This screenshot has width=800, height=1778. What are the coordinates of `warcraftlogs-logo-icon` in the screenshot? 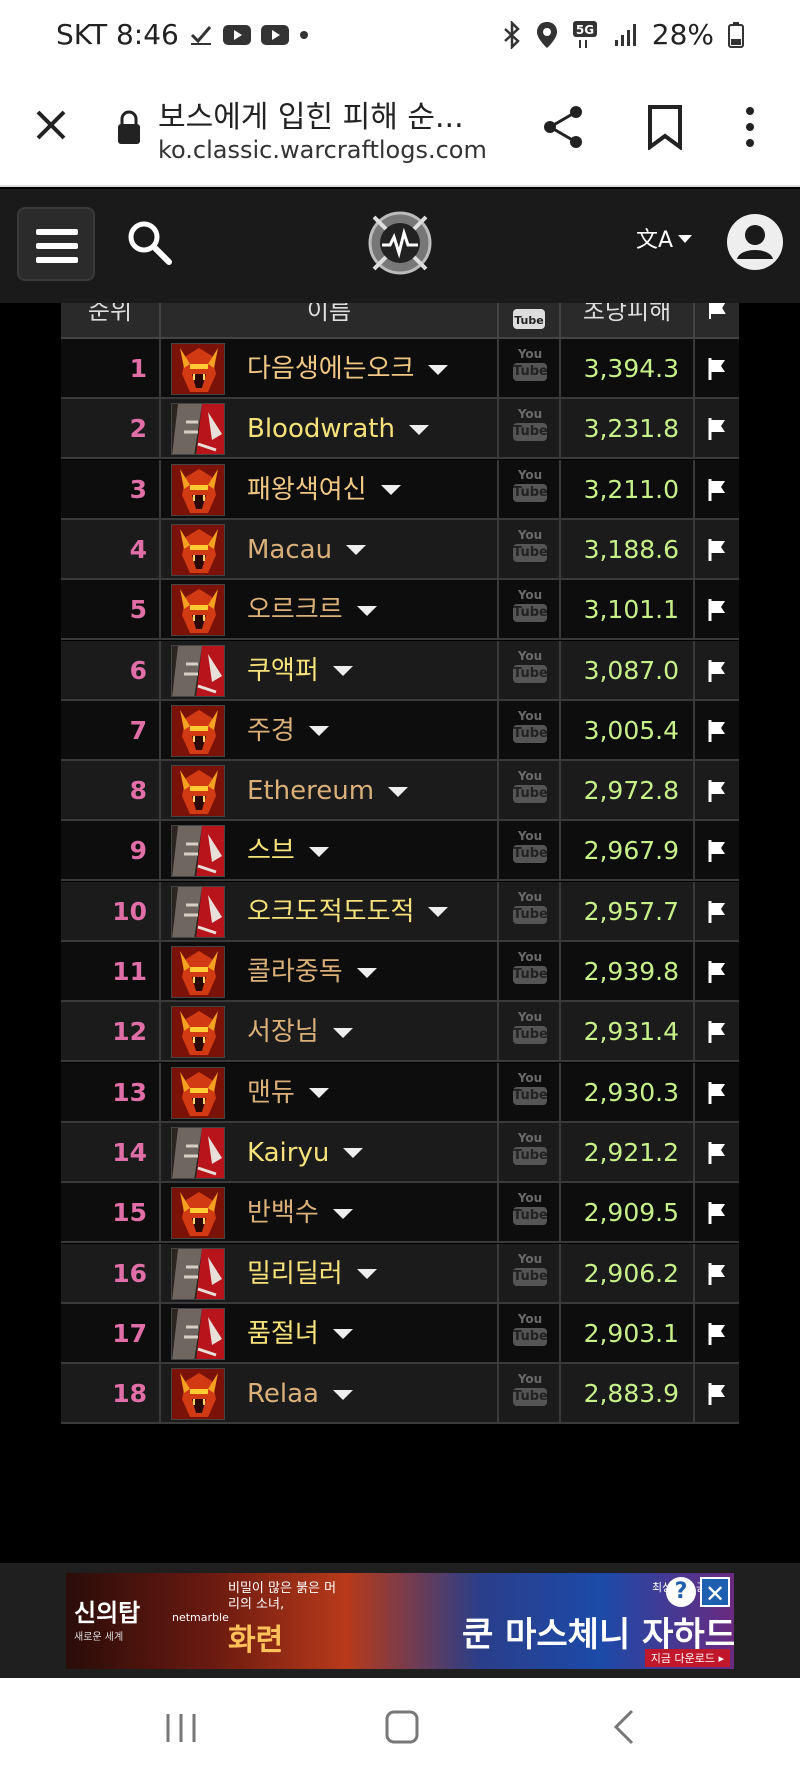 It's located at (400, 243).